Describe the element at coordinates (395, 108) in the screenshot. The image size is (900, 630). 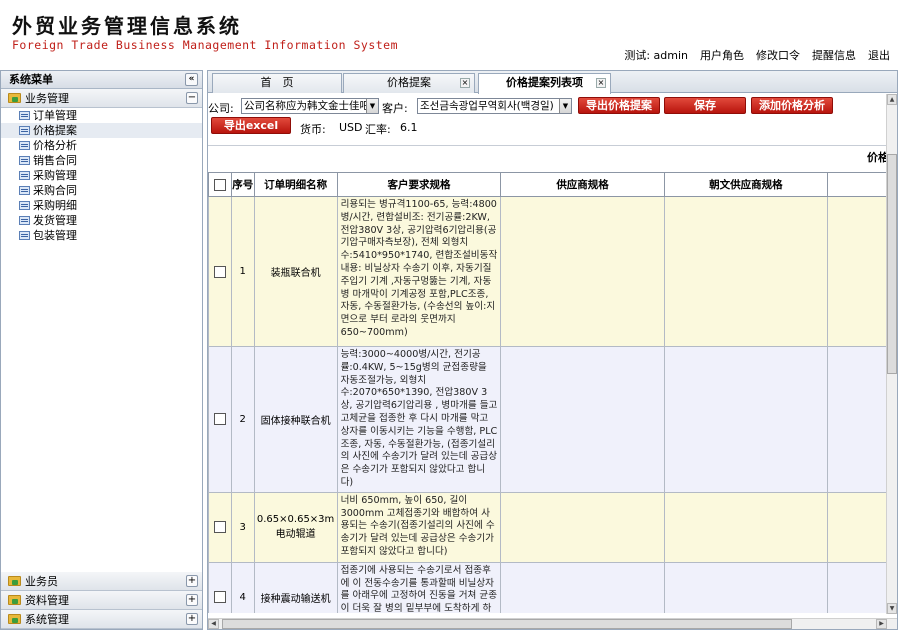
I see `customer-label: 客户:` at that location.